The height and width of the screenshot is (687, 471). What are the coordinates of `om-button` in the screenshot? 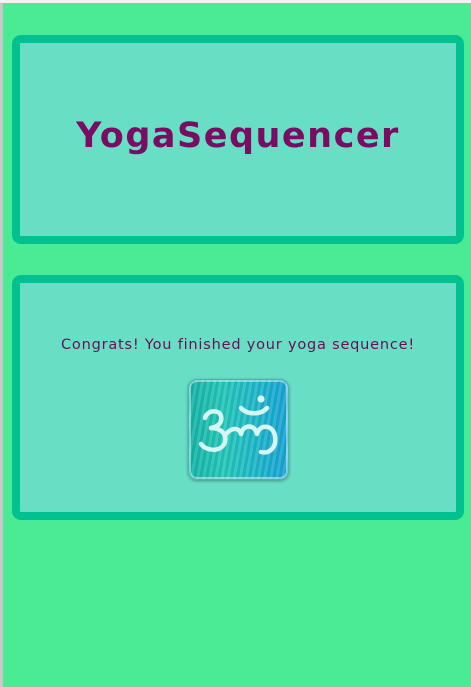 It's located at (238, 429).